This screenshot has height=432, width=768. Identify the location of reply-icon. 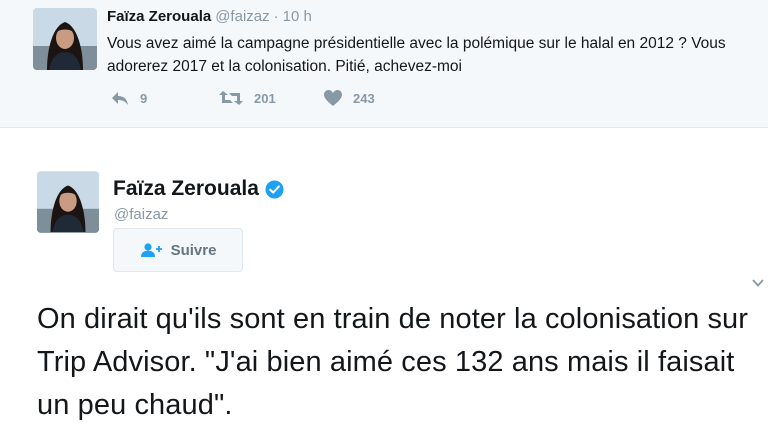
(120, 98).